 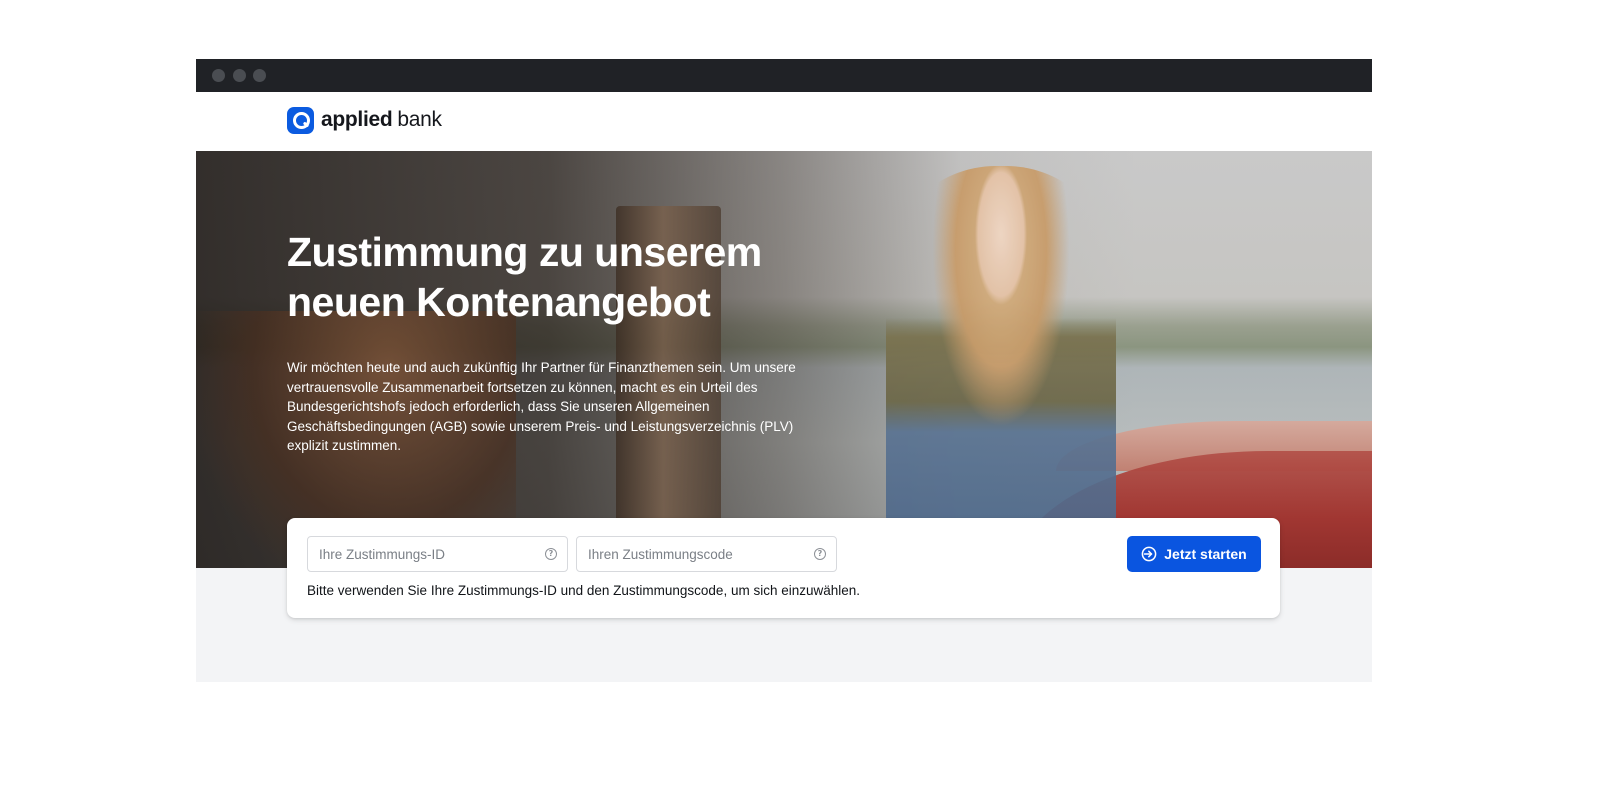 What do you see at coordinates (1149, 554) in the screenshot?
I see `enter-icon` at bounding box center [1149, 554].